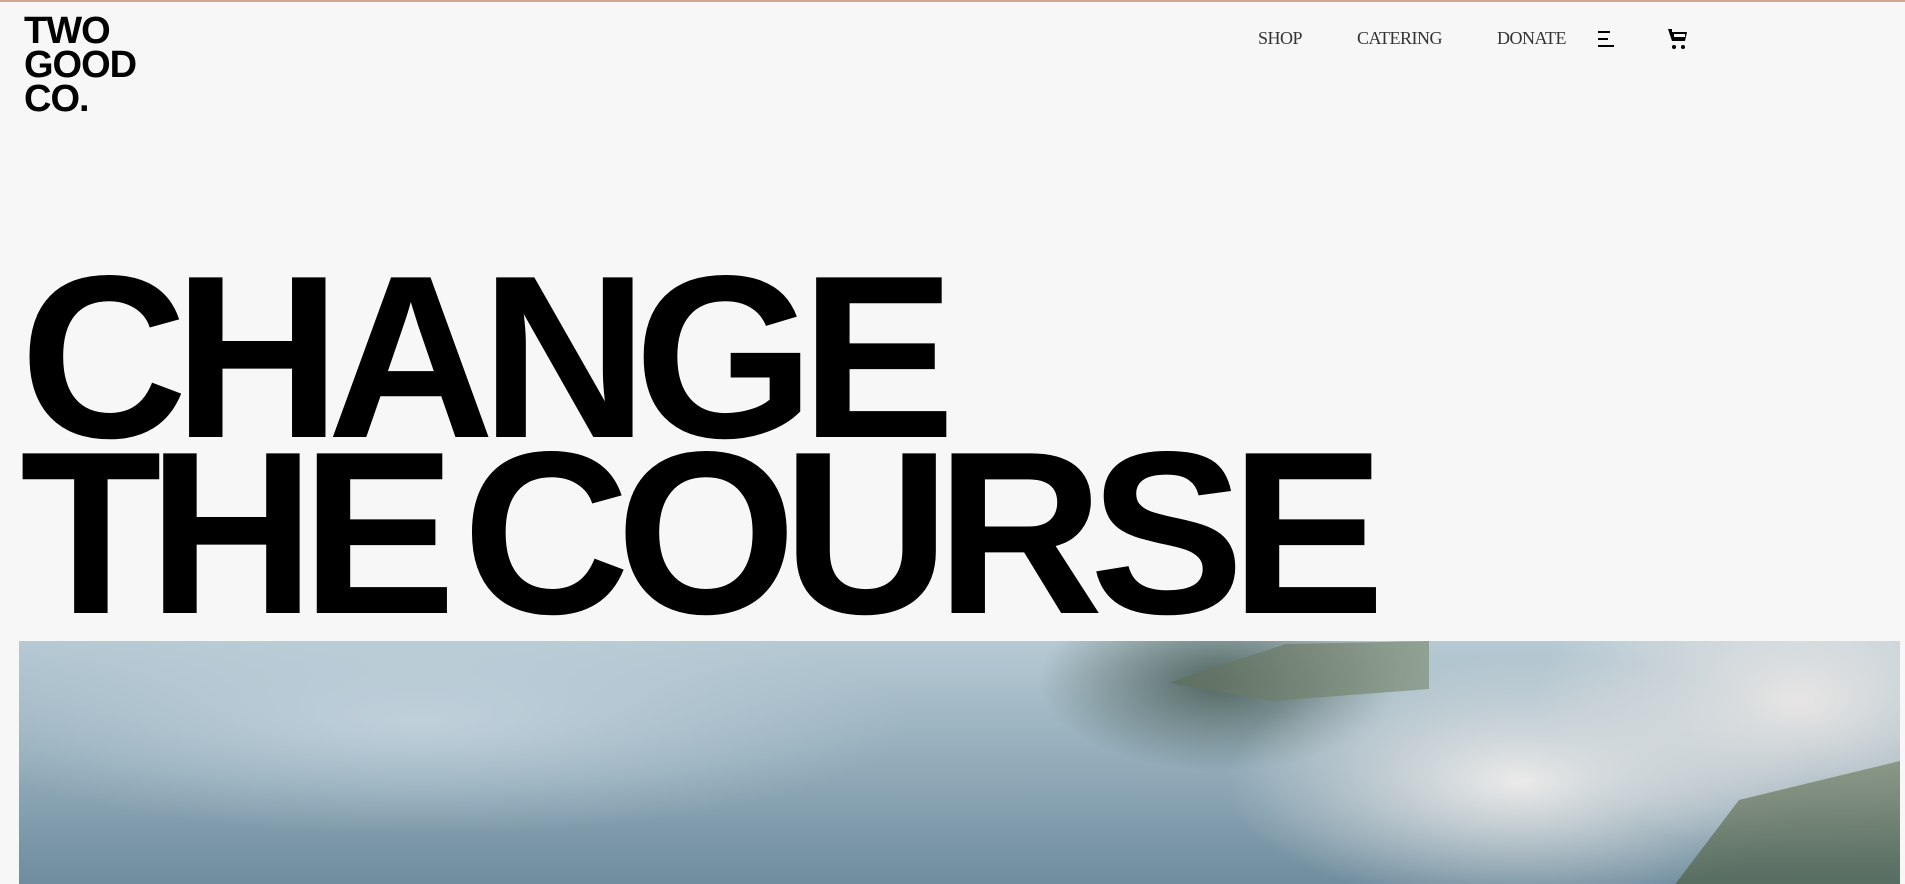 This screenshot has height=884, width=1905. Describe the element at coordinates (57, 99) in the screenshot. I see `logo-line: CO.` at that location.